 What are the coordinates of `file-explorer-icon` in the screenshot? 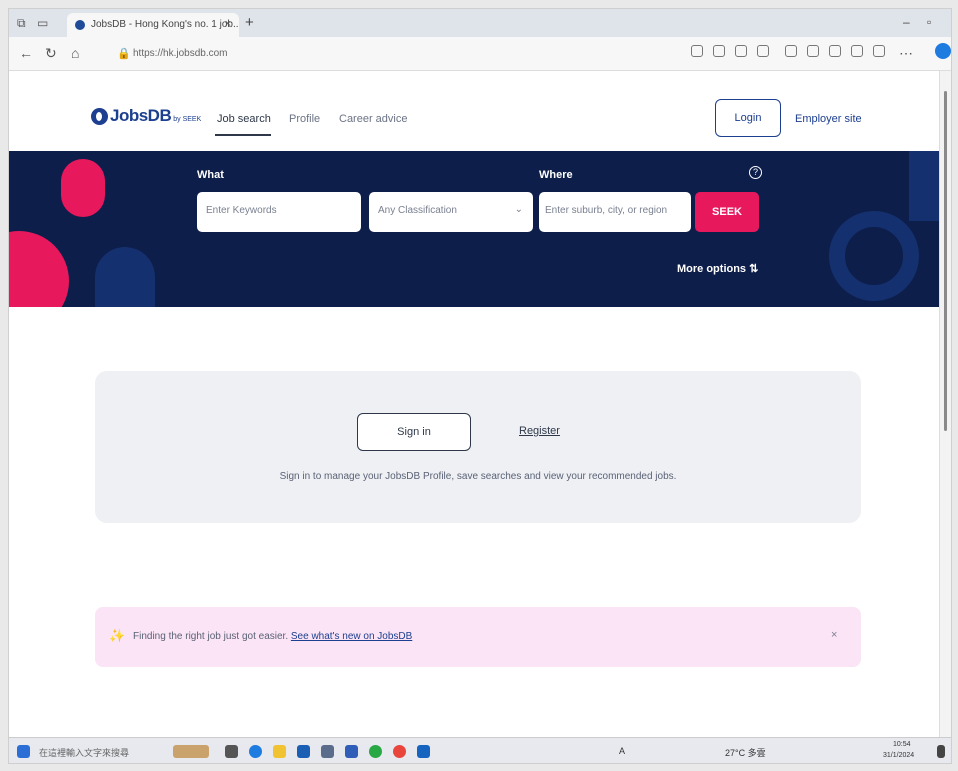 It's located at (279, 751).